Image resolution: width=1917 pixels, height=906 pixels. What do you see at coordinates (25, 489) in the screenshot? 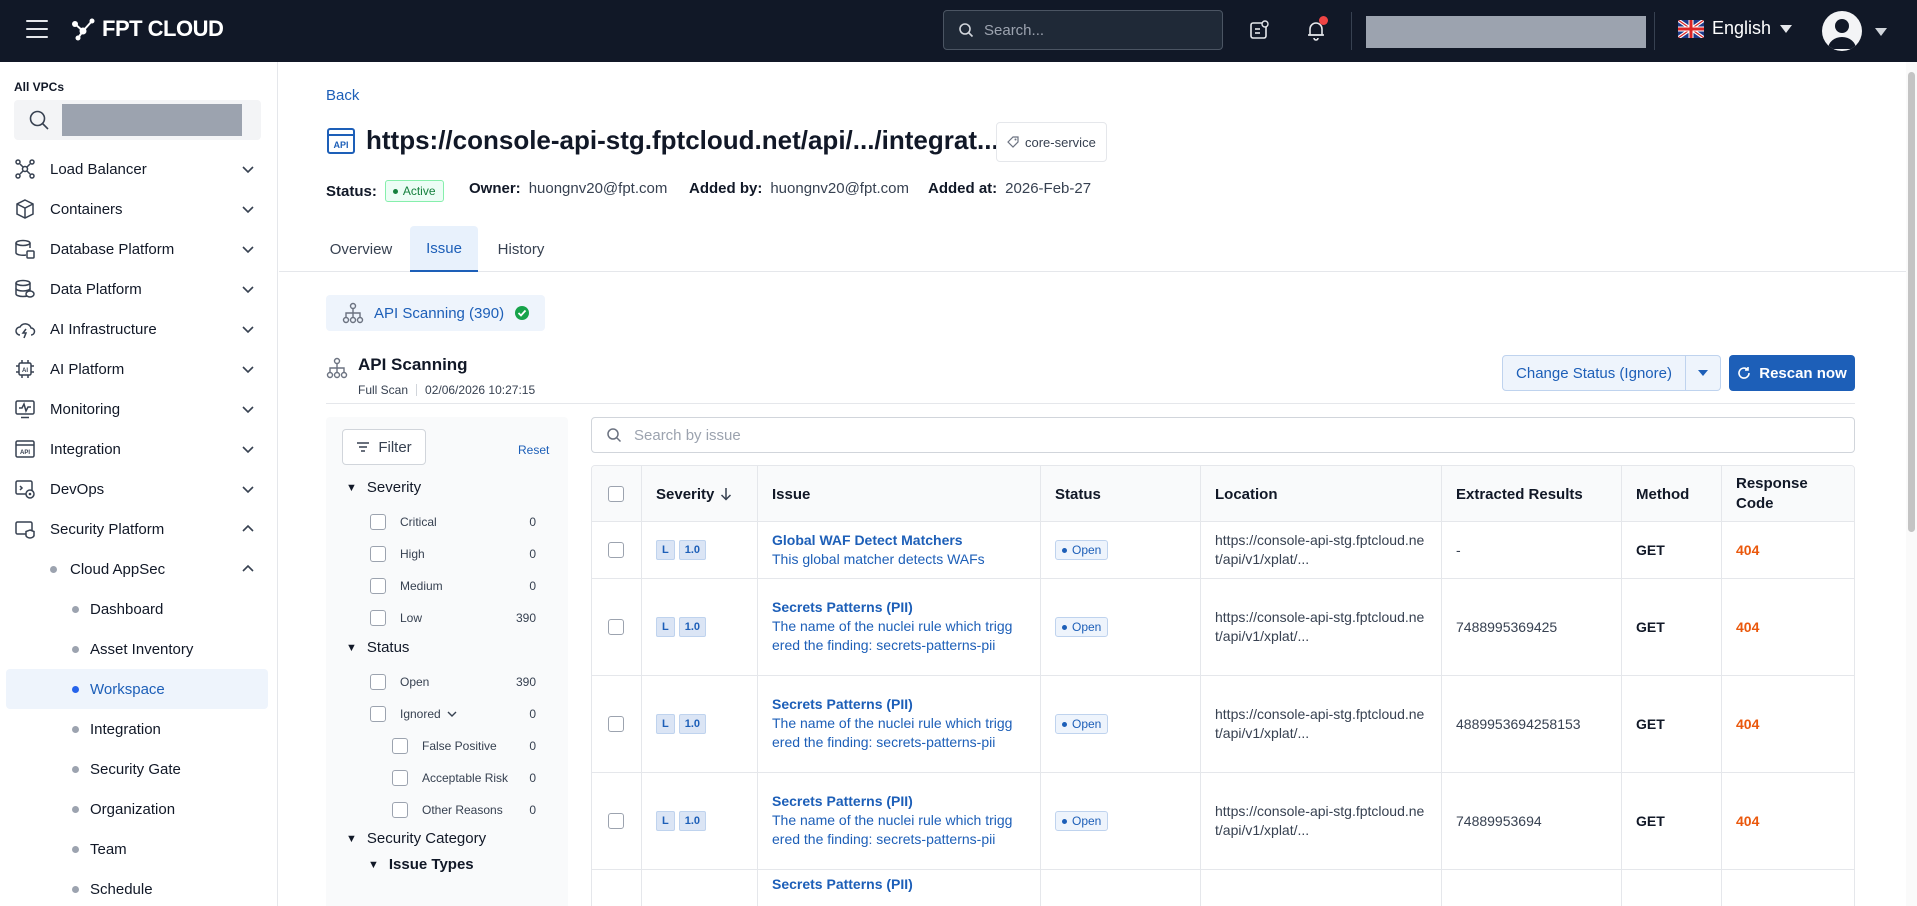
I see `devops-icon` at bounding box center [25, 489].